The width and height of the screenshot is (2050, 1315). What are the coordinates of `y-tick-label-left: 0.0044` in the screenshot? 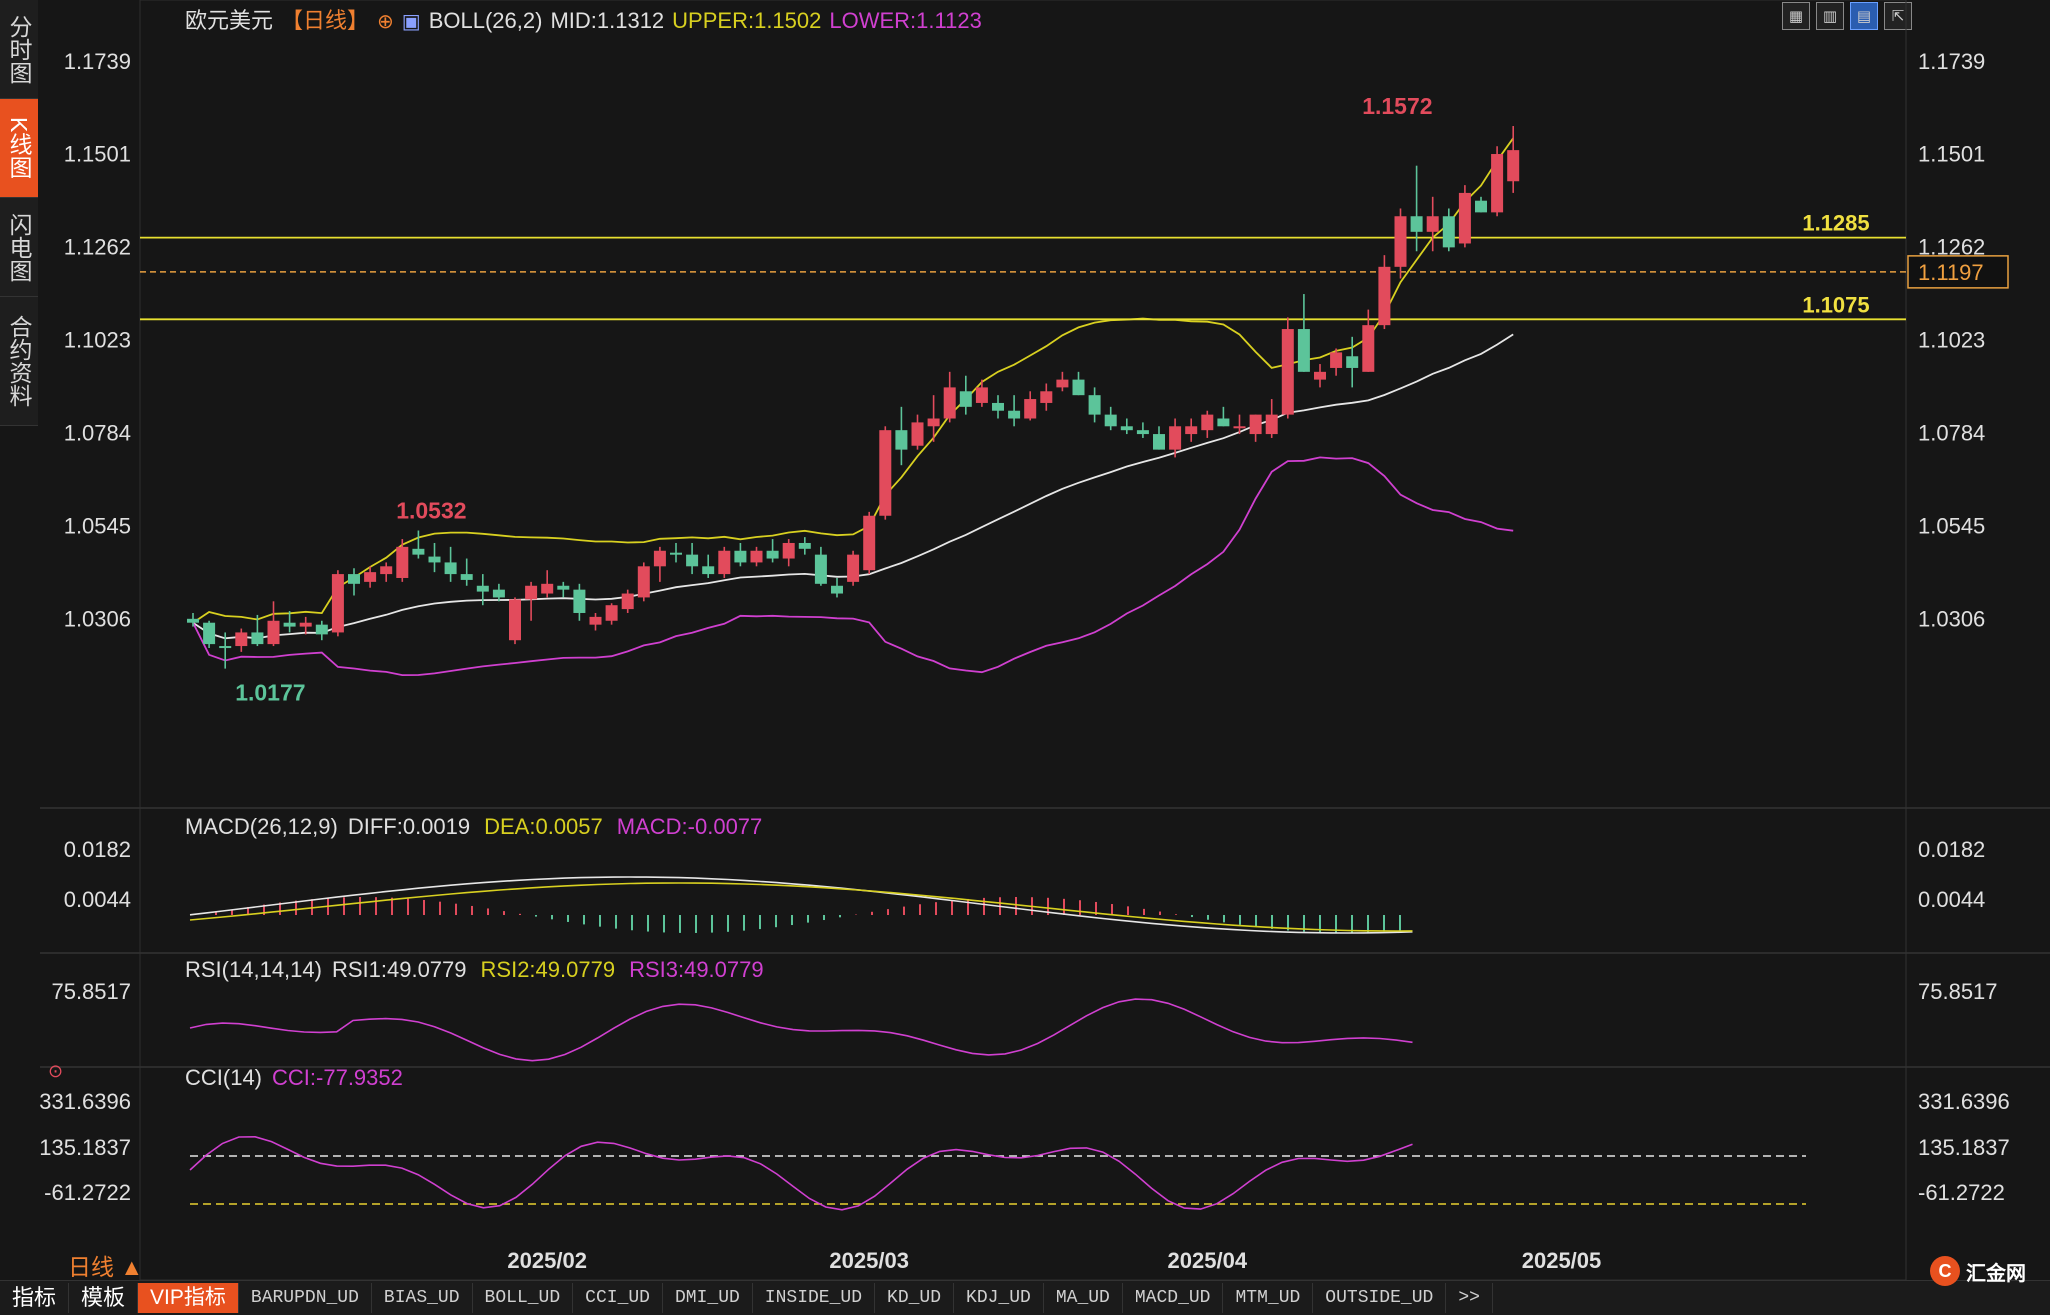 It's located at (97, 899).